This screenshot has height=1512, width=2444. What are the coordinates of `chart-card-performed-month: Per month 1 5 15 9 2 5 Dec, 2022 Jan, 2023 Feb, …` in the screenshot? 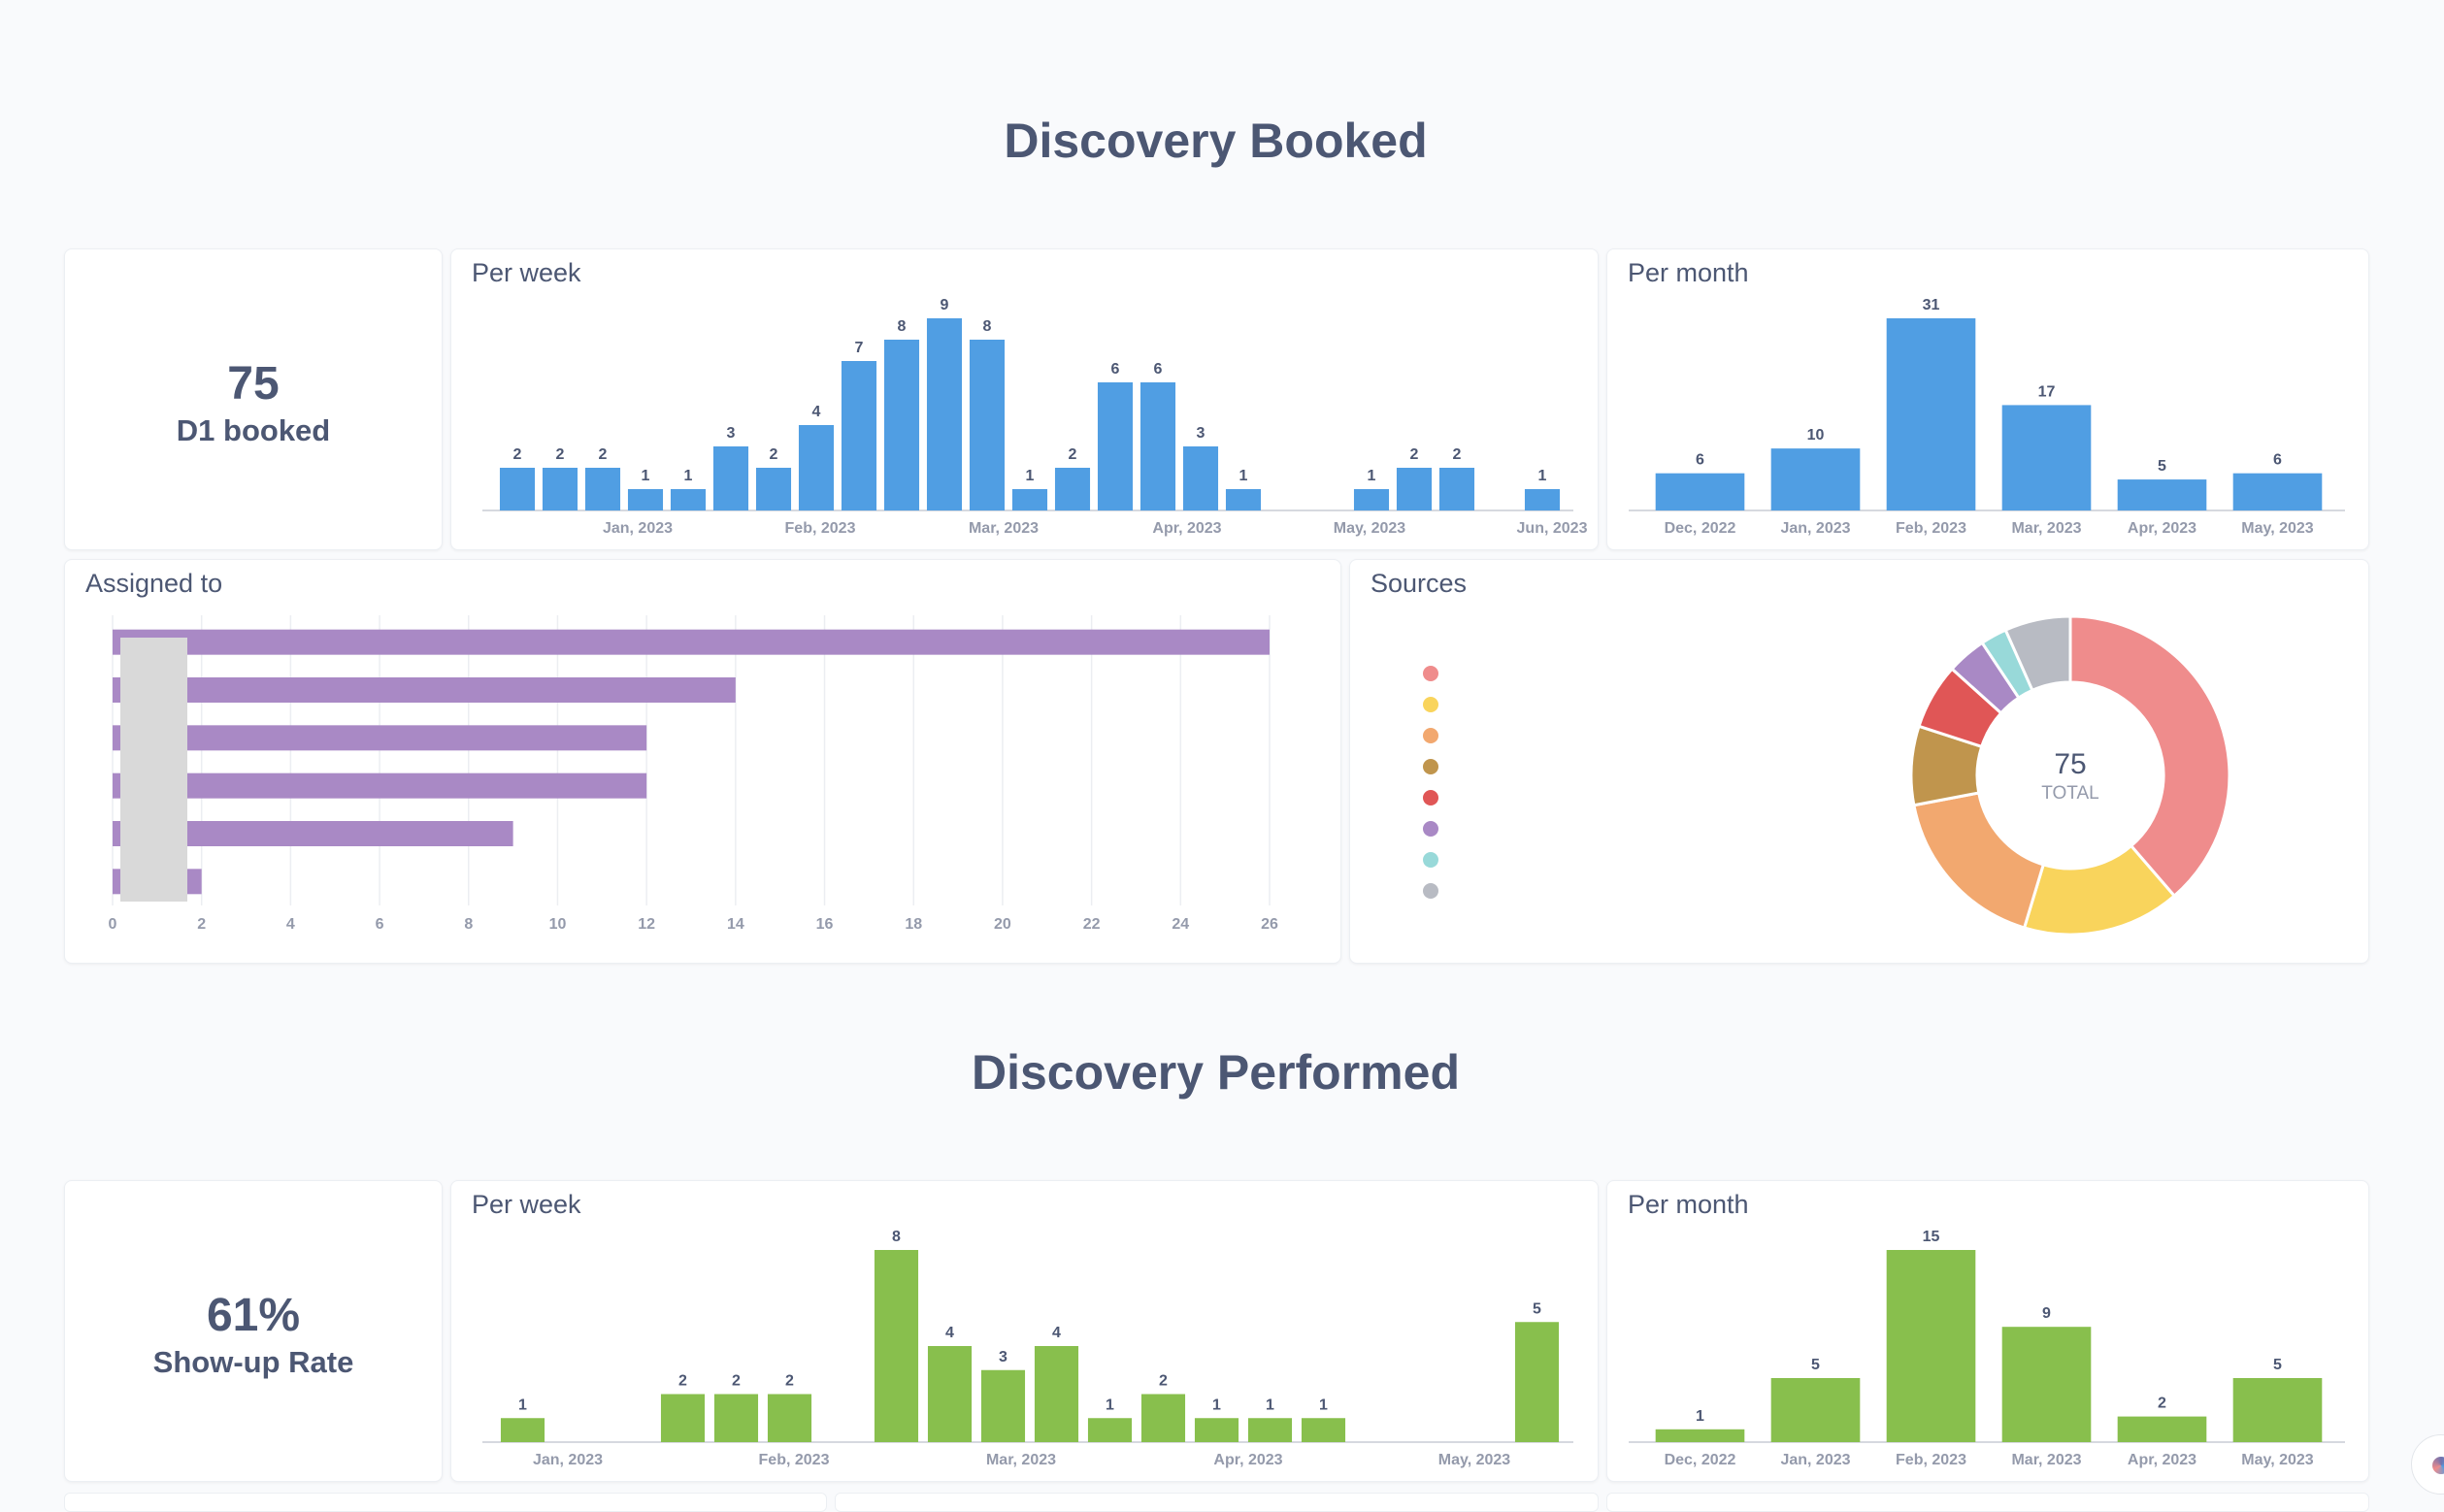 It's located at (1987, 1331).